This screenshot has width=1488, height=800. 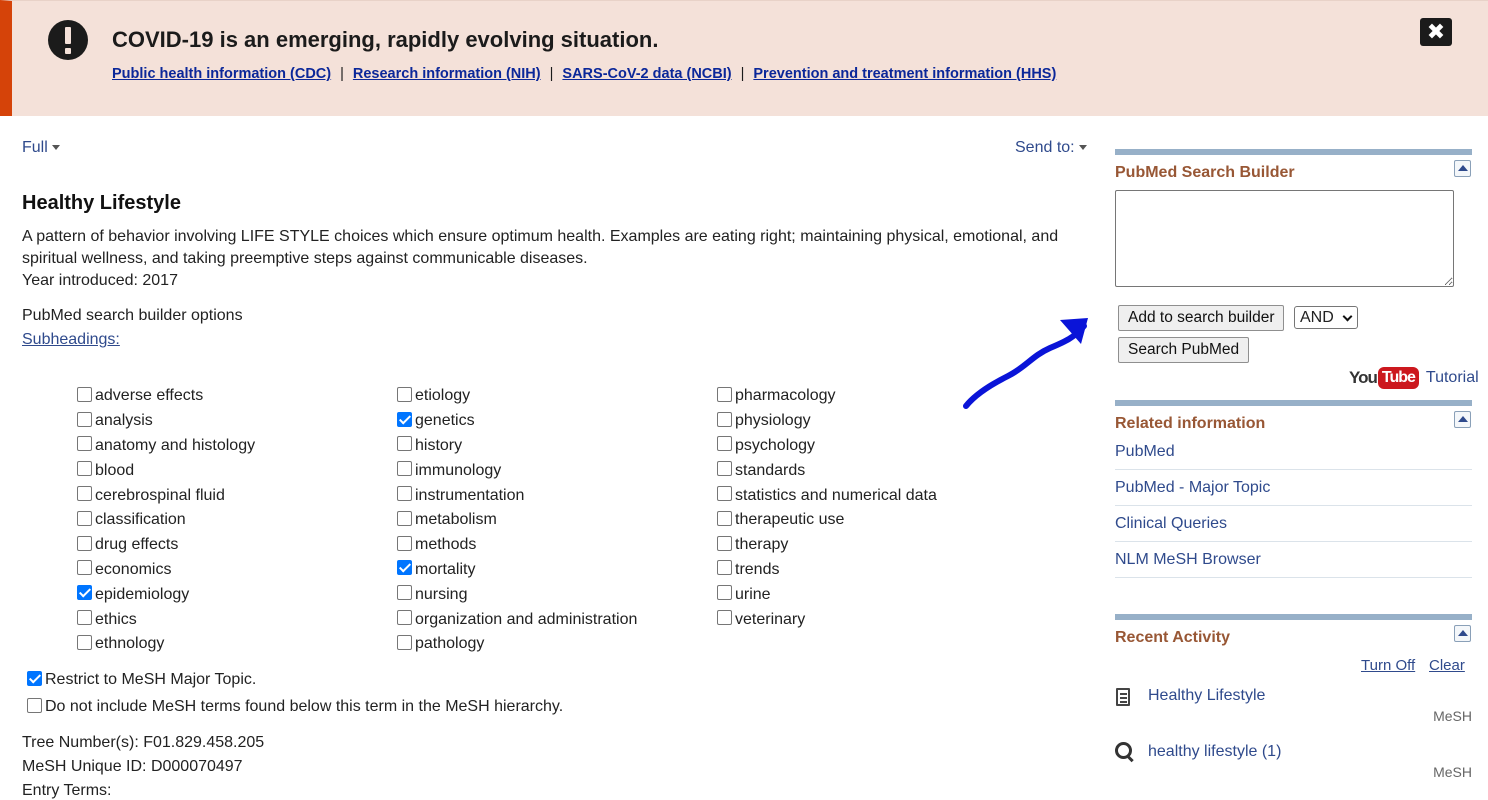 What do you see at coordinates (1447, 665) in the screenshot?
I see `clear-link: Clear` at bounding box center [1447, 665].